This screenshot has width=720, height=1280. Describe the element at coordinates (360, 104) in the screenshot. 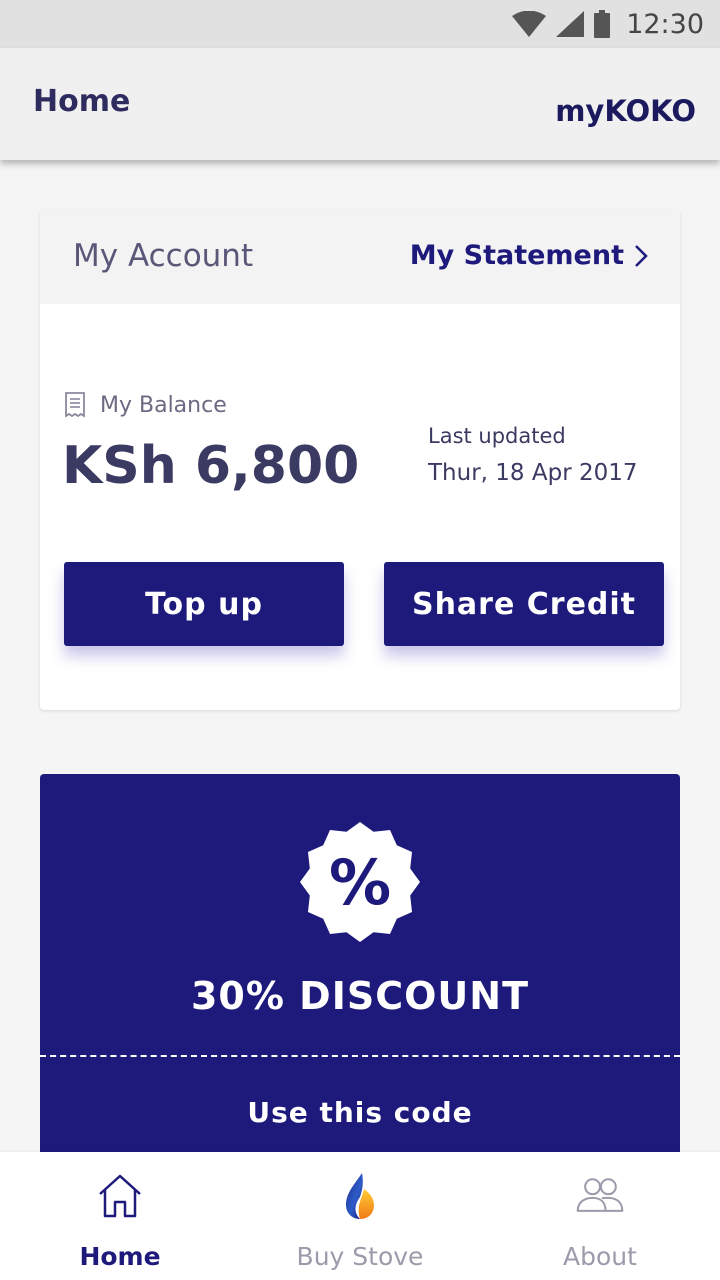

I see `app-bar: Home myKOKO` at that location.